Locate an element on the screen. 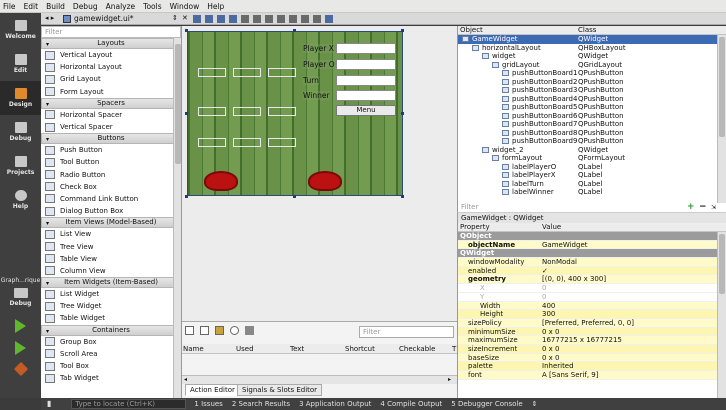 This screenshot has width=726, height=410. object-tree-row: pushButtonBoard1 QPushButton is located at coordinates (592, 73).